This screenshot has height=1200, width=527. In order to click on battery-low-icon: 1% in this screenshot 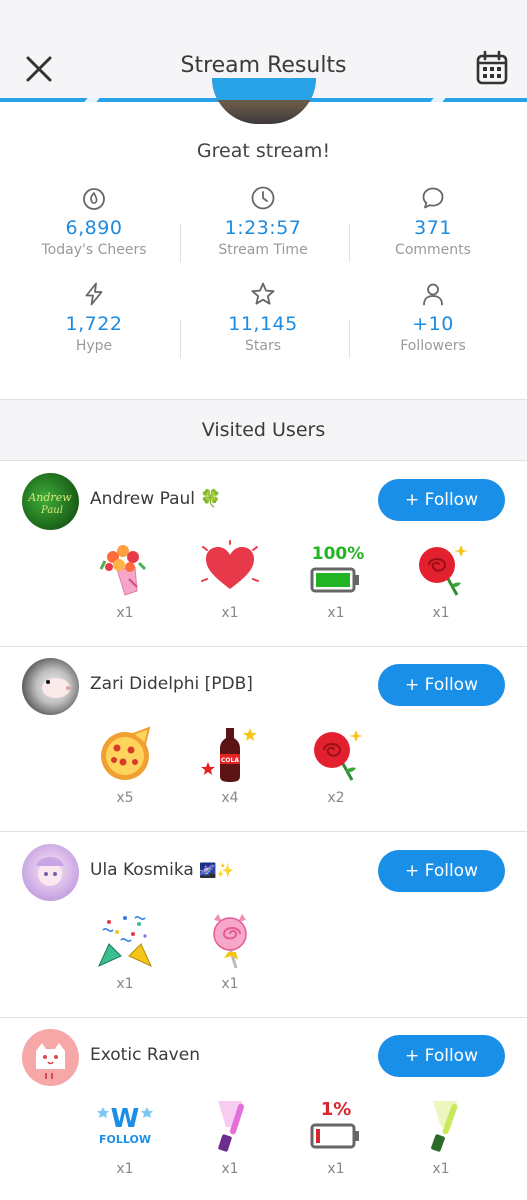, I will do `click(334, 1124)`.